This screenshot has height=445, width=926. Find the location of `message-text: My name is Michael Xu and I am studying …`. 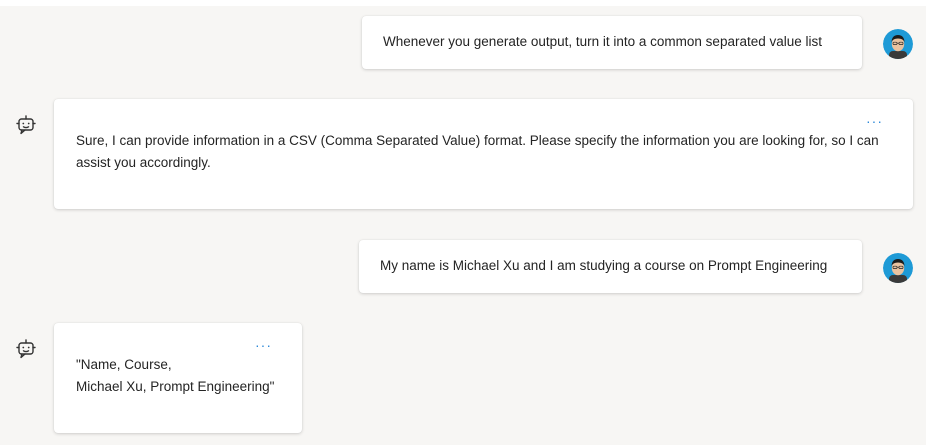

message-text: My name is Michael Xu and I am studying … is located at coordinates (604, 265).